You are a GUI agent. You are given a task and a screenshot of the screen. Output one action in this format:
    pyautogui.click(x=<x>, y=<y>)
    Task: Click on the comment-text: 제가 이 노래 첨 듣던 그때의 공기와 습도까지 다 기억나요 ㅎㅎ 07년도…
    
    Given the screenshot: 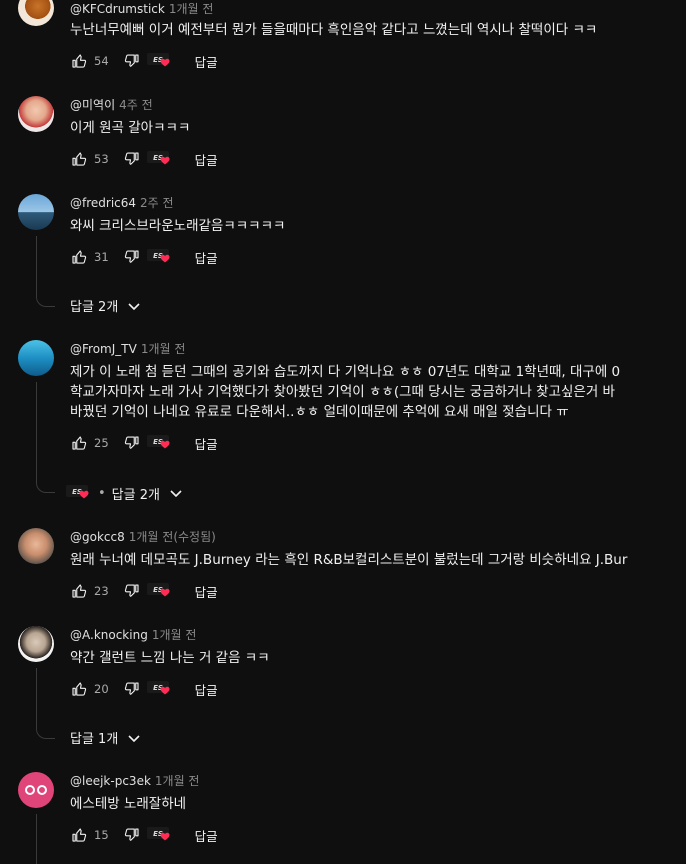 What is the action you would take?
    pyautogui.click(x=345, y=392)
    